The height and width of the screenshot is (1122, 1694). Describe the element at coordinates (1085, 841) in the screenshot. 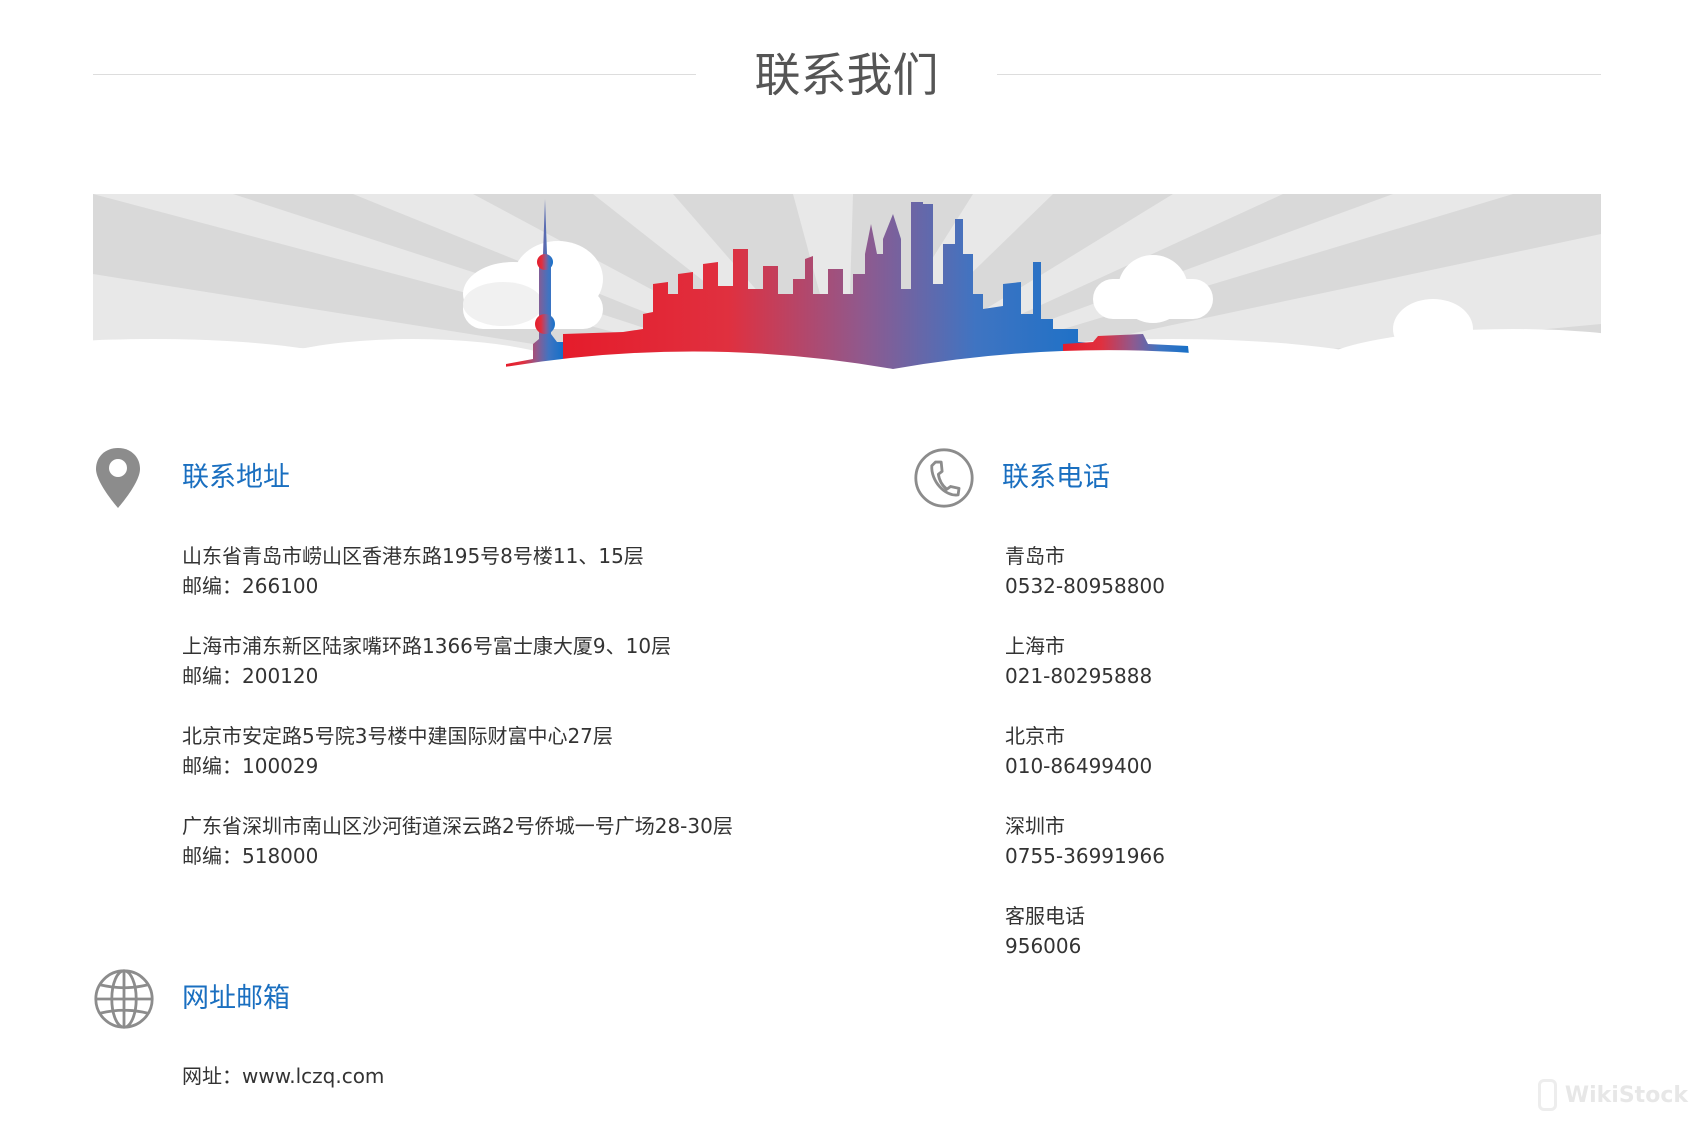

I see `phone-item: 深圳市 0755-36991966` at that location.